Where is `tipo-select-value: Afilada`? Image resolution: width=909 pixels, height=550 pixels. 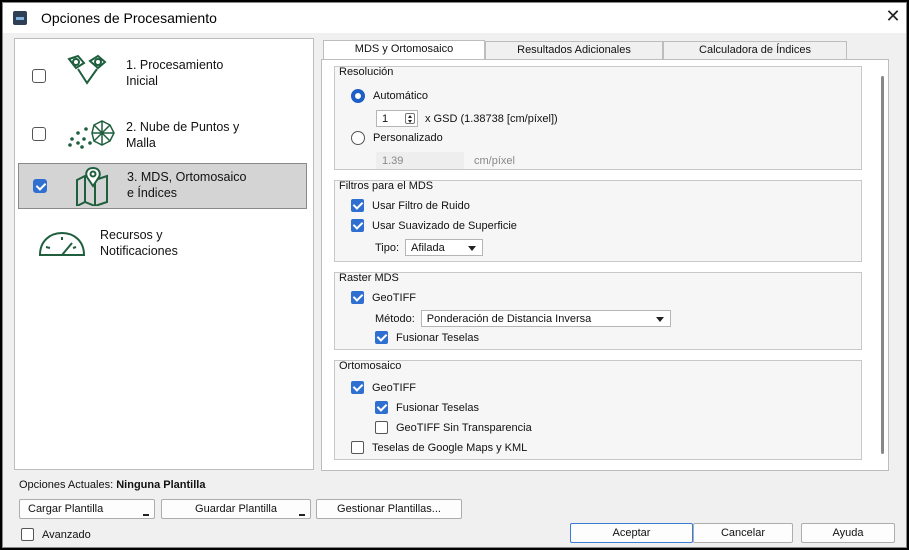
tipo-select-value: Afilada is located at coordinates (428, 247).